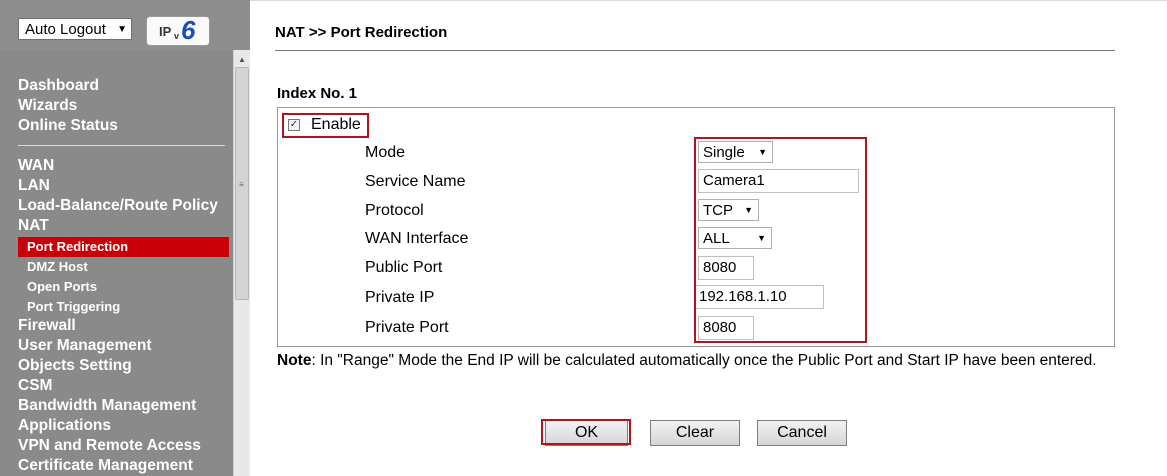 Image resolution: width=1167 pixels, height=476 pixels. What do you see at coordinates (394, 210) in the screenshot?
I see `protocol-label: Protocol` at bounding box center [394, 210].